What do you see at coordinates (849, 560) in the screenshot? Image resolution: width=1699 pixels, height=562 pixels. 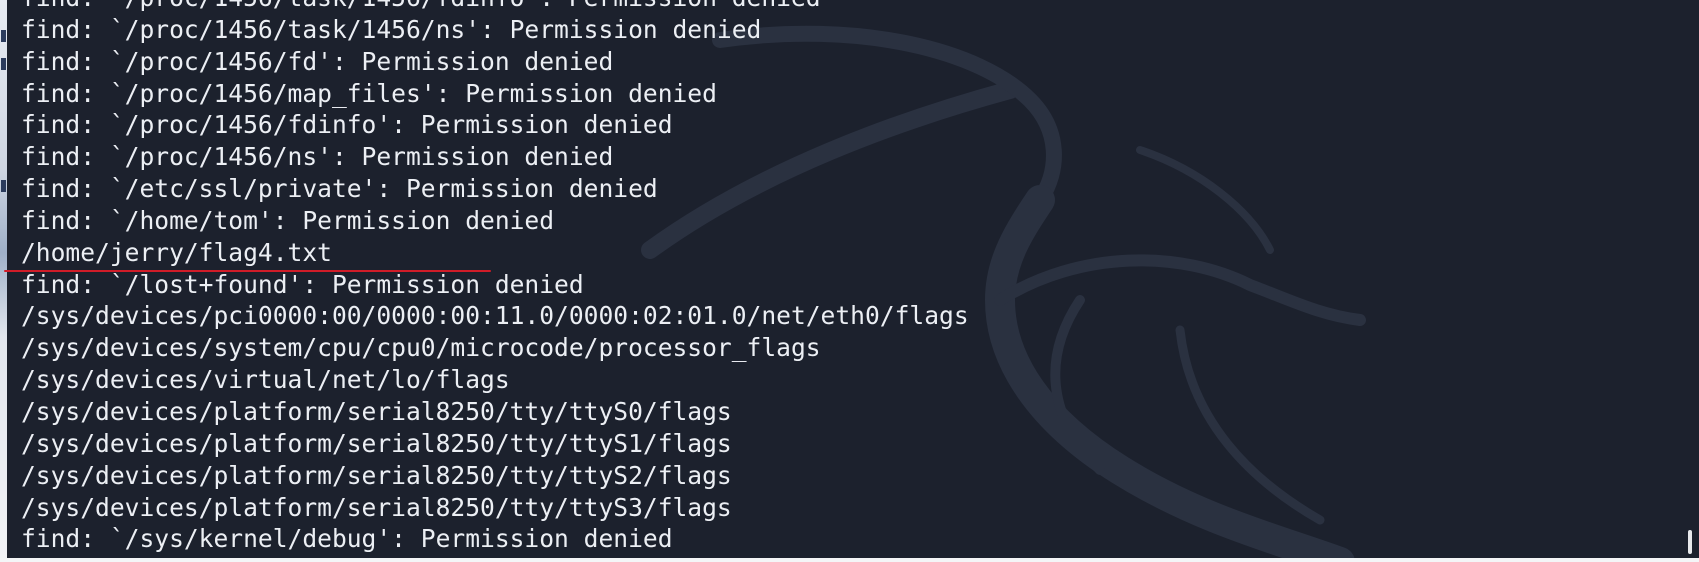 I see `bottom-edge` at bounding box center [849, 560].